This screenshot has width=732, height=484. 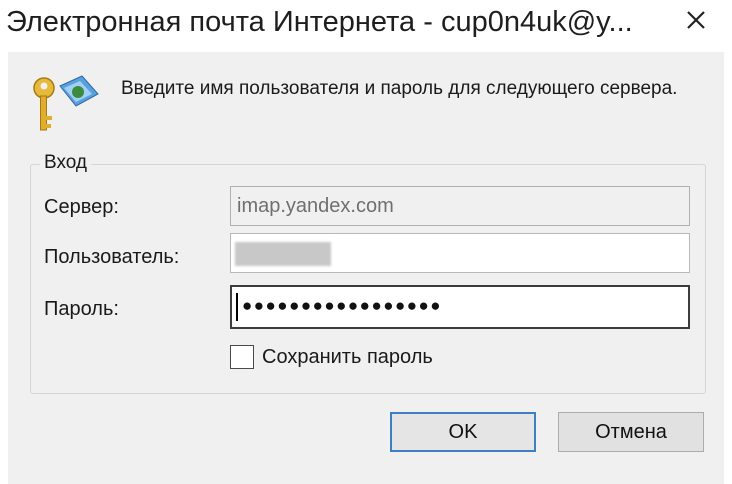 I want to click on password-mask: ●●●●●●●●●●●●●●●●●, so click(x=342, y=305).